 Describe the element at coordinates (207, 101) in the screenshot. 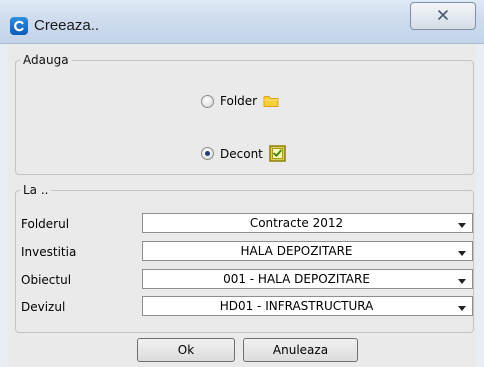

I see `radio-folder-button` at that location.